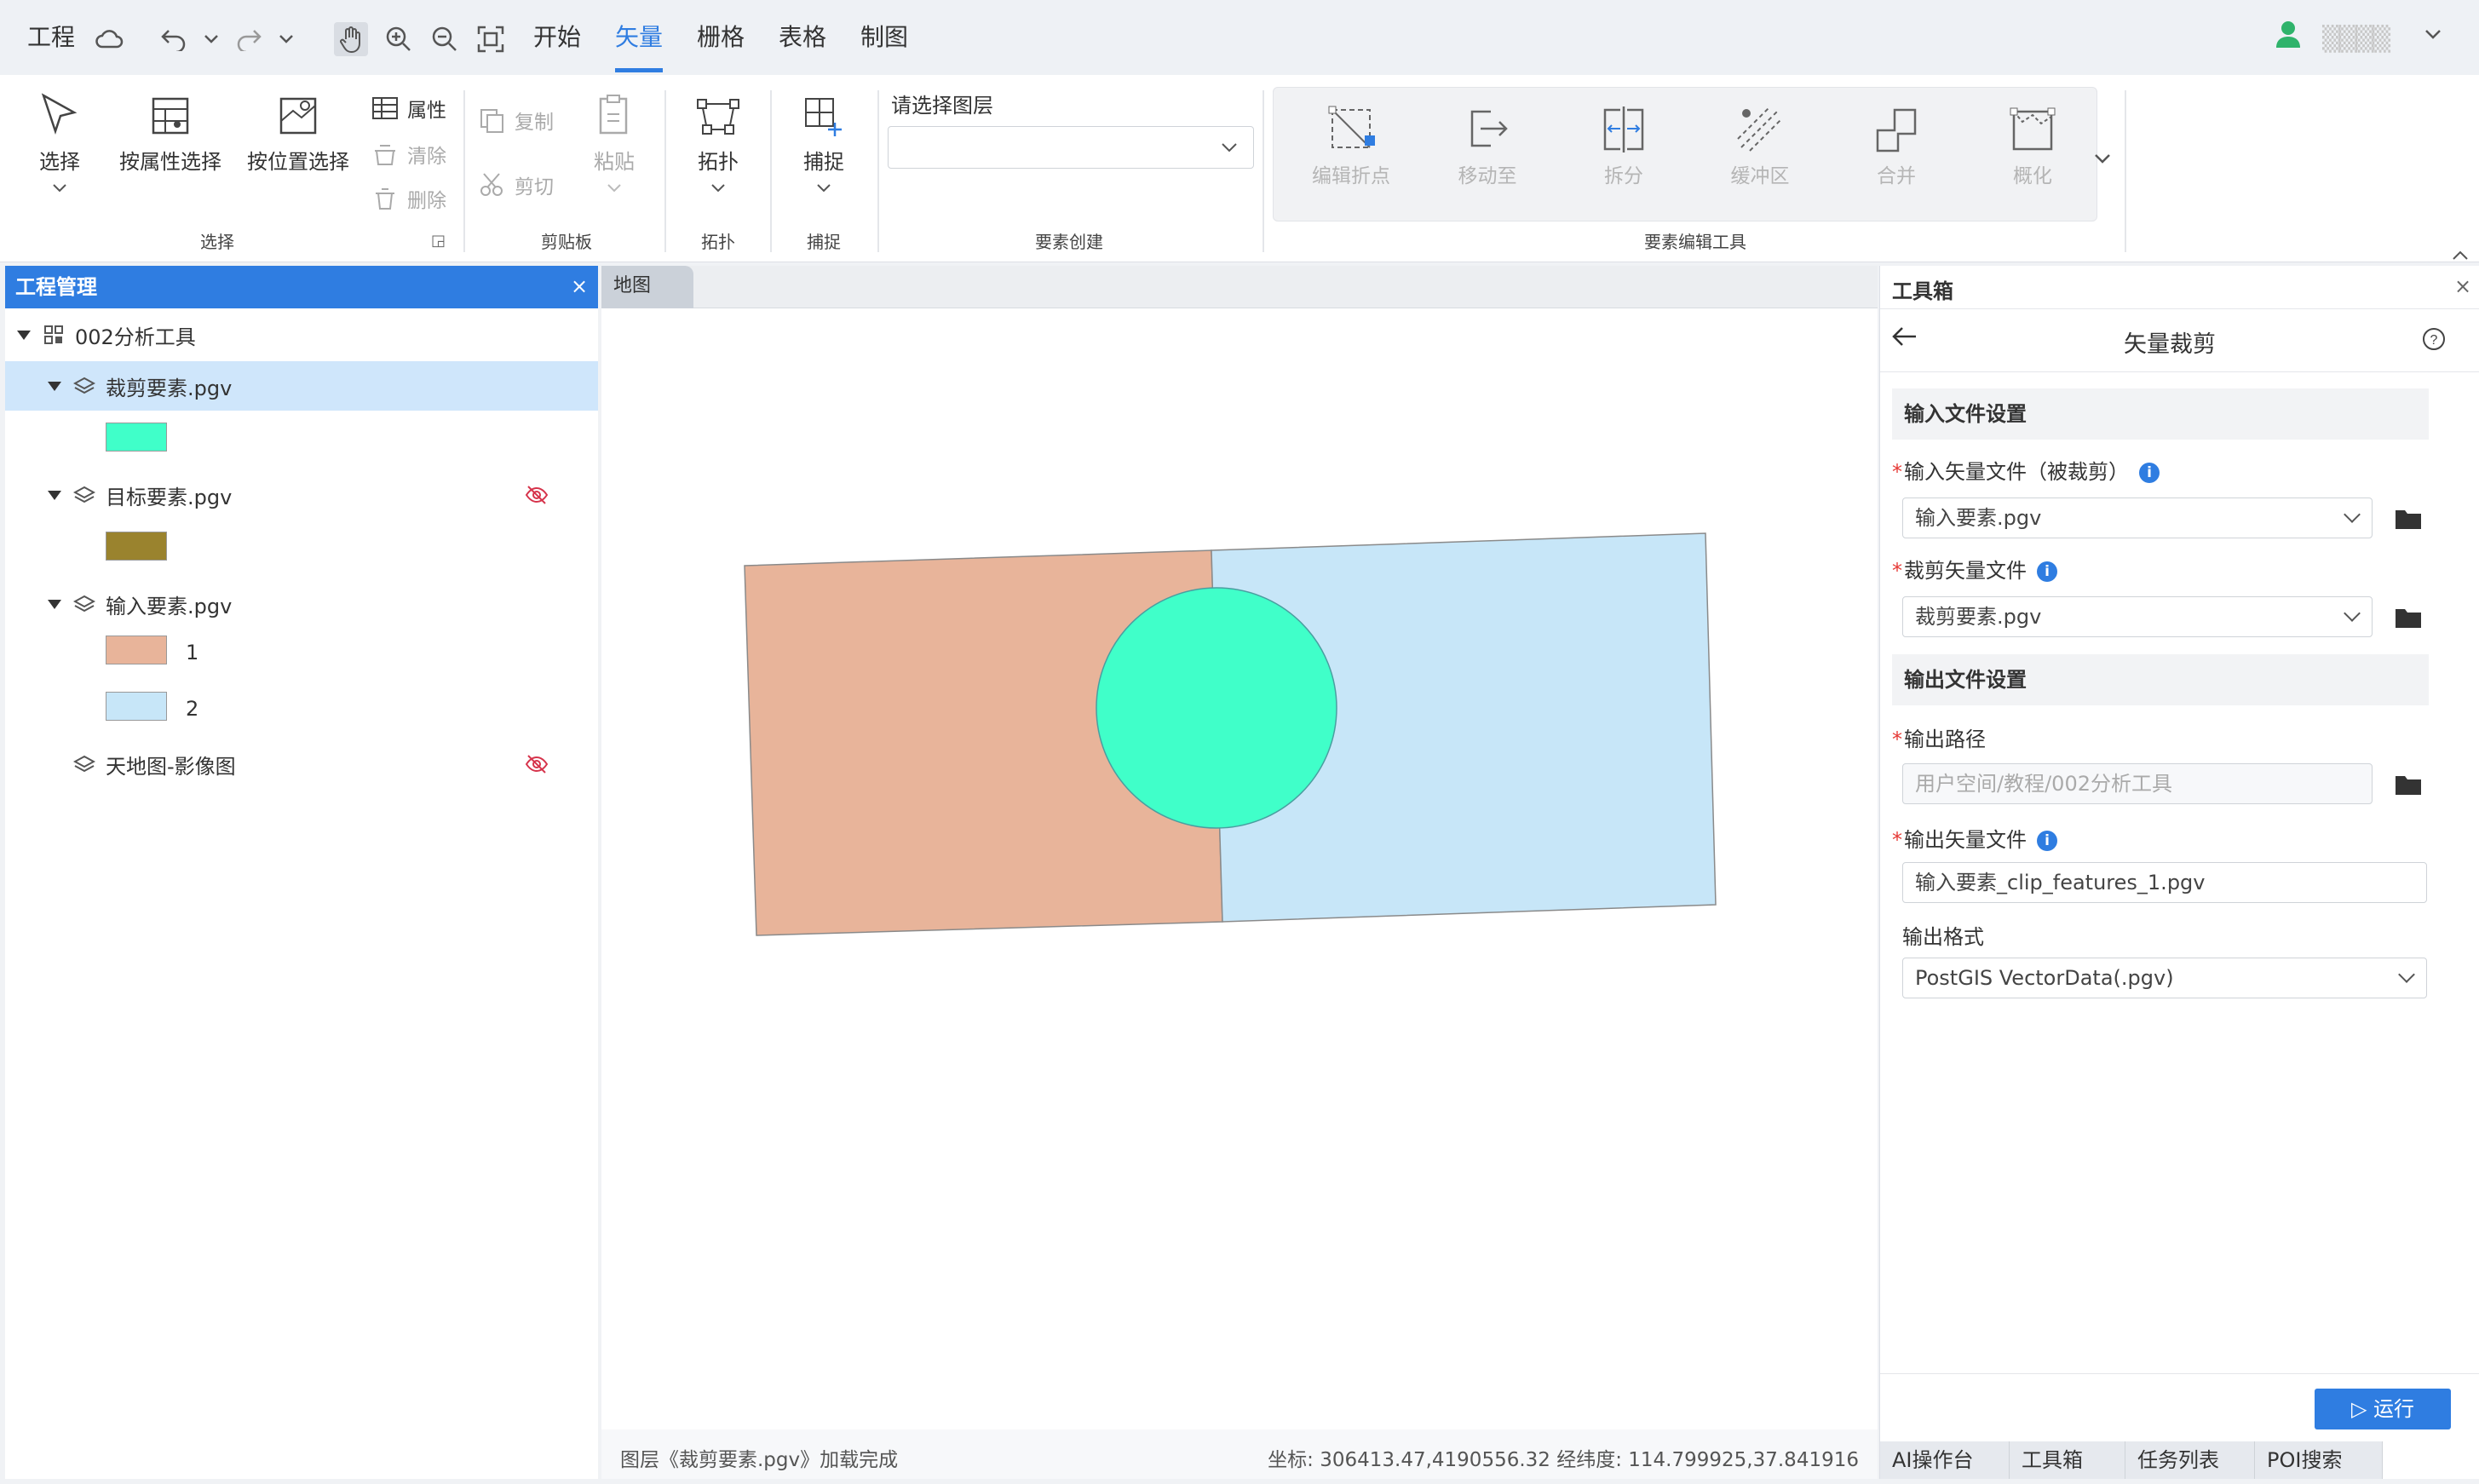  What do you see at coordinates (614, 145) in the screenshot?
I see `paste-button: 粘贴` at bounding box center [614, 145].